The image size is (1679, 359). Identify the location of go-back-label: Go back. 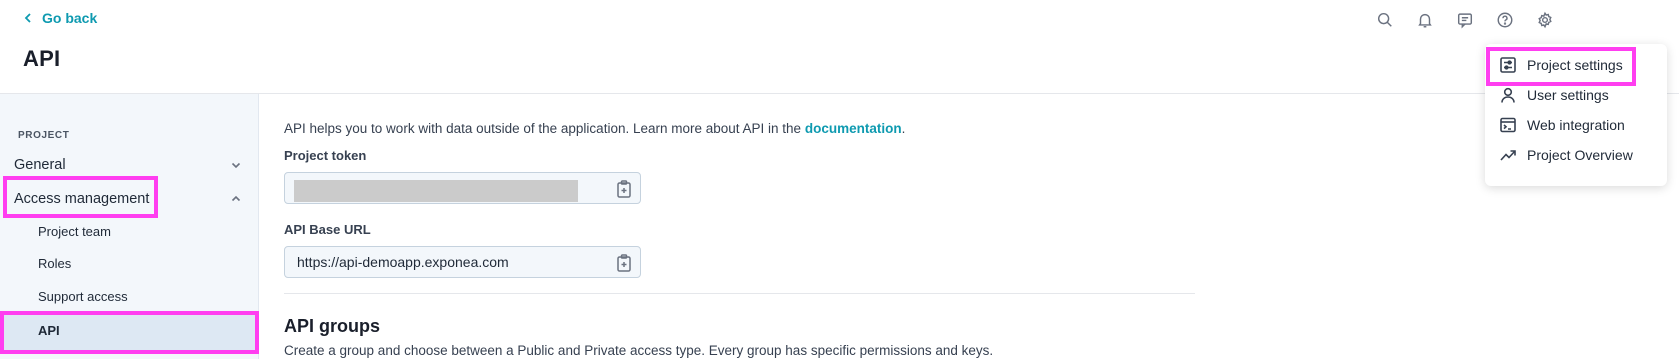
(70, 18).